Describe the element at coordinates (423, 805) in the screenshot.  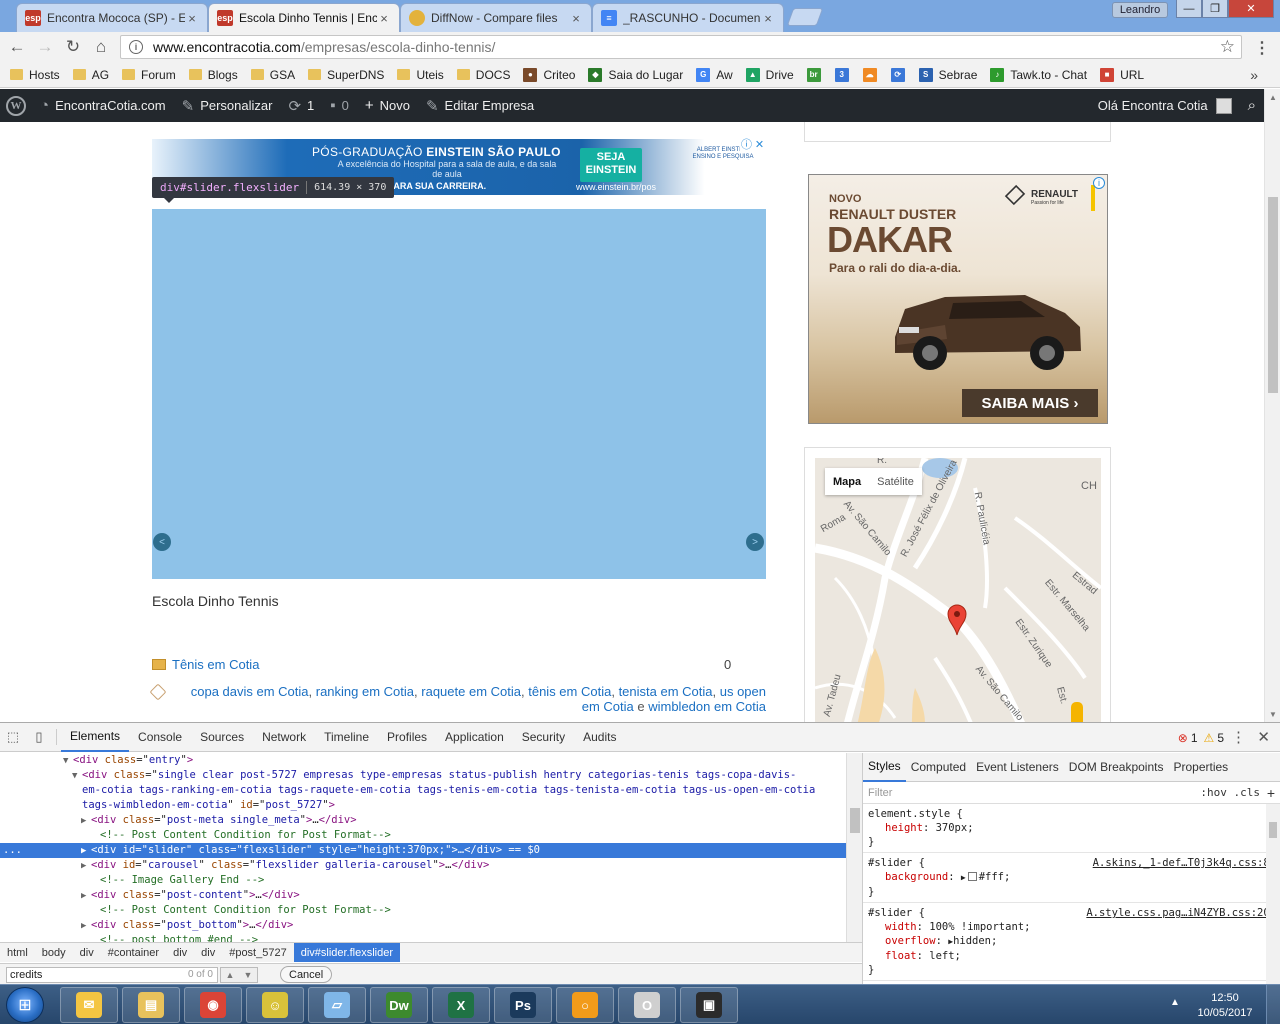
I see `dom-node: tags-wimbledon-em-cotia" id="post_5727">` at that location.